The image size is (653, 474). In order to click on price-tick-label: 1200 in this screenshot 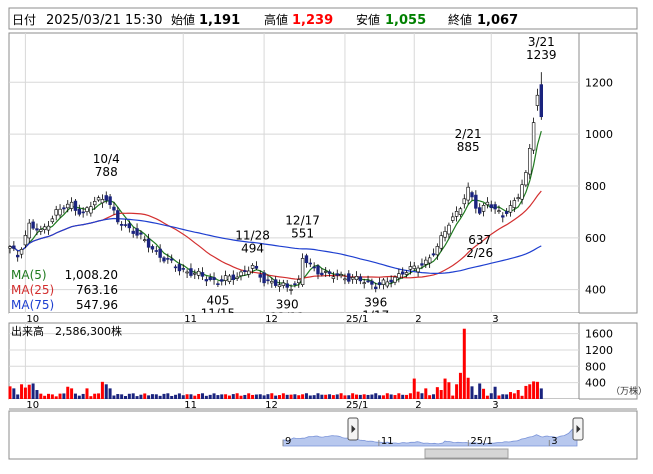, I will do `click(599, 82)`.